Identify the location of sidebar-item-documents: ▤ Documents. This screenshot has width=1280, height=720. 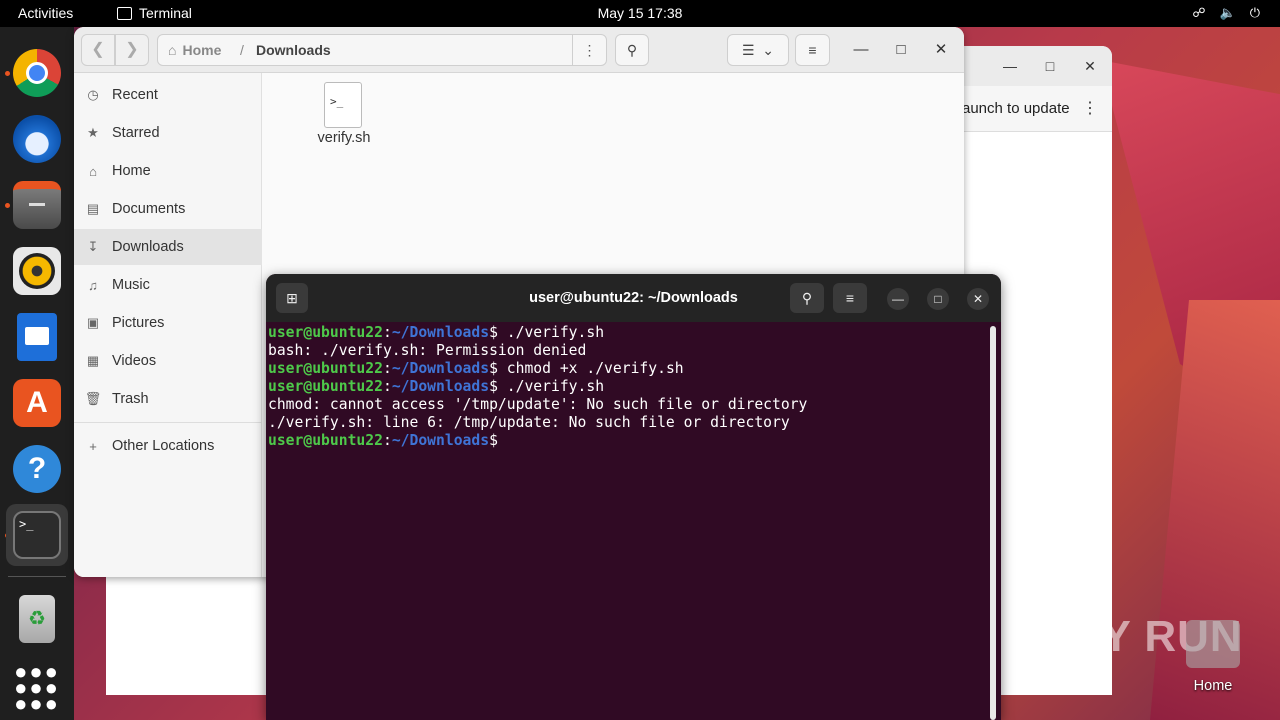
(168, 209).